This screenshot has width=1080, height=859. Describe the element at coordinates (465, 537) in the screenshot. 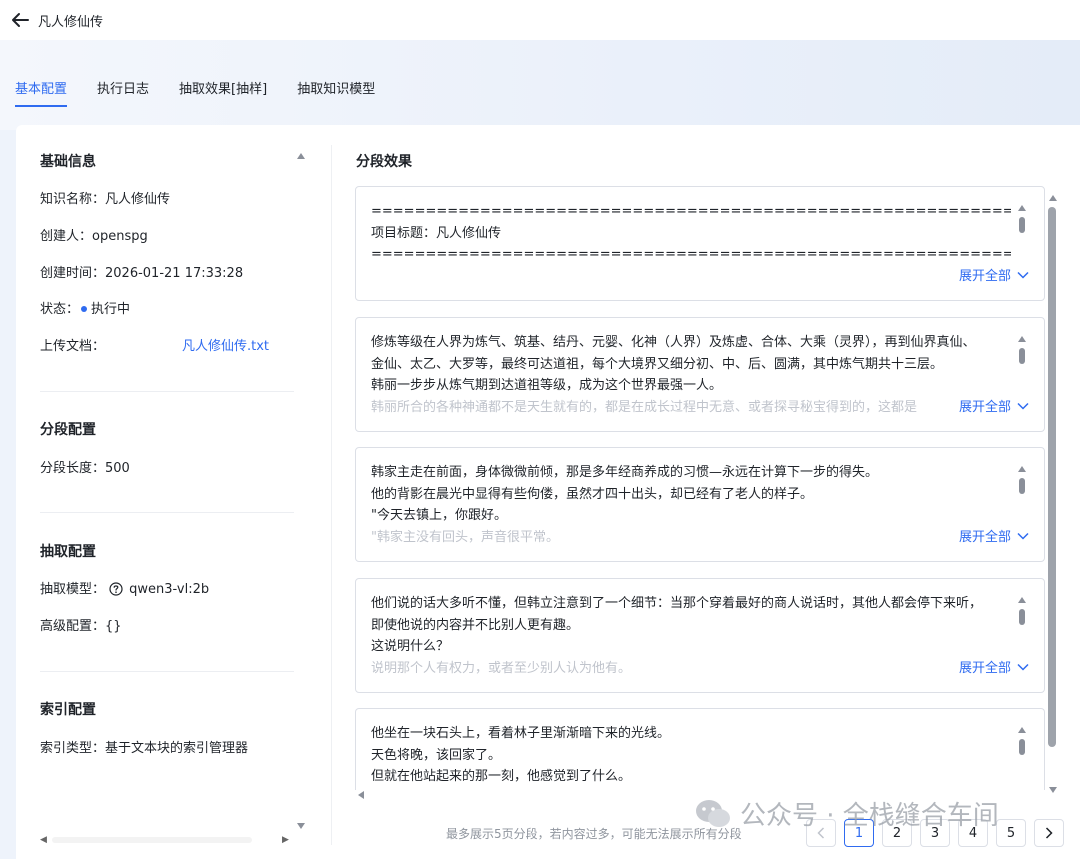

I see `segment-faded-line: "韩家主没有回头，声音很平常。` at that location.